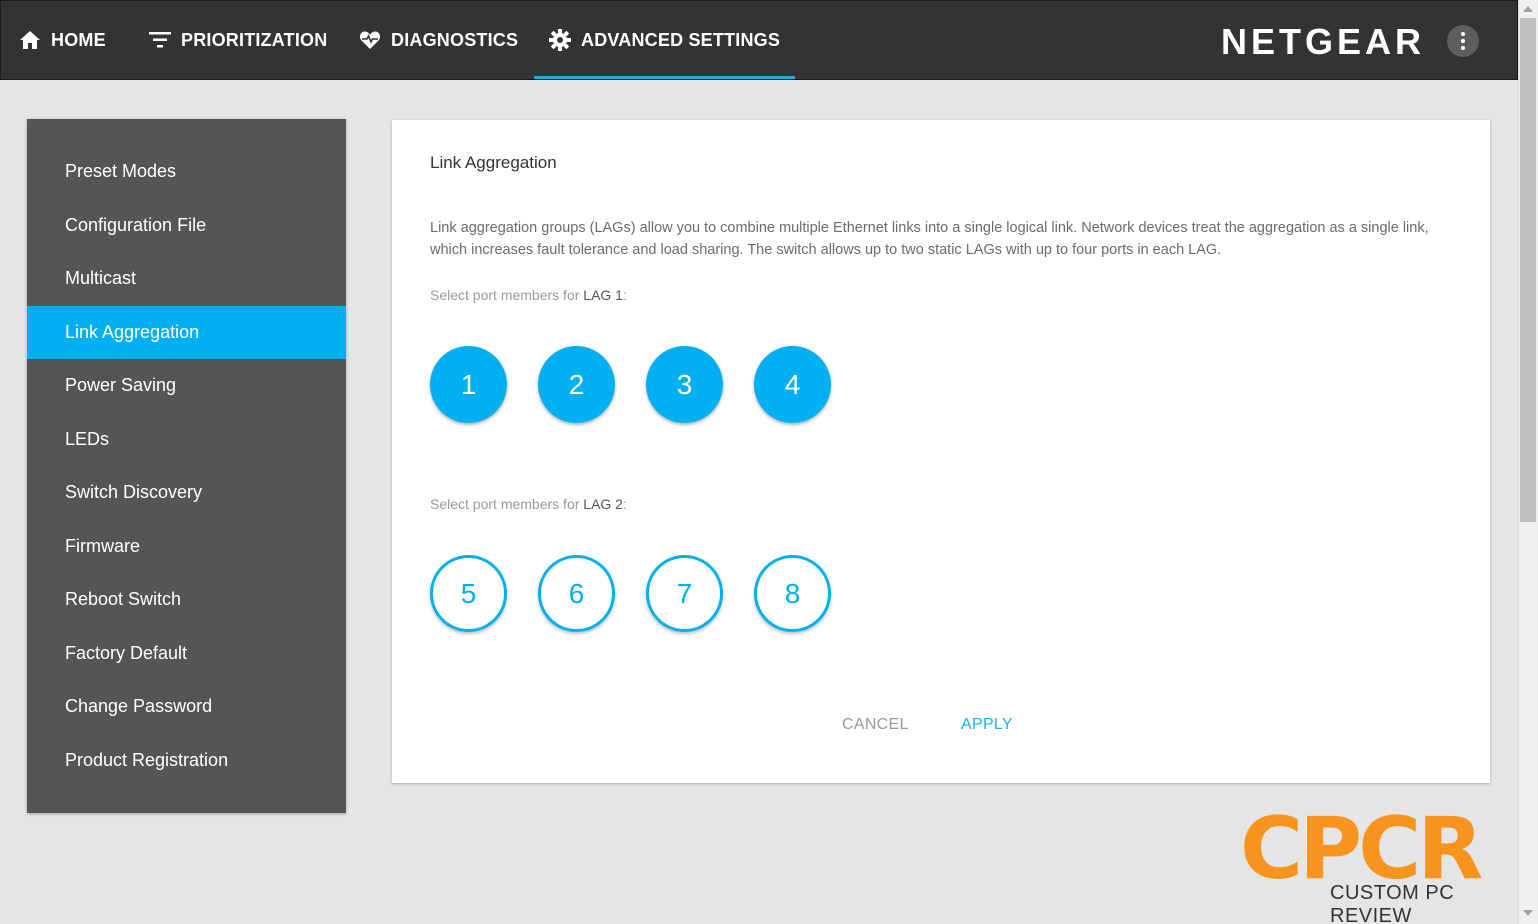  Describe the element at coordinates (1528, 9) in the screenshot. I see `scroll-up-icon` at that location.